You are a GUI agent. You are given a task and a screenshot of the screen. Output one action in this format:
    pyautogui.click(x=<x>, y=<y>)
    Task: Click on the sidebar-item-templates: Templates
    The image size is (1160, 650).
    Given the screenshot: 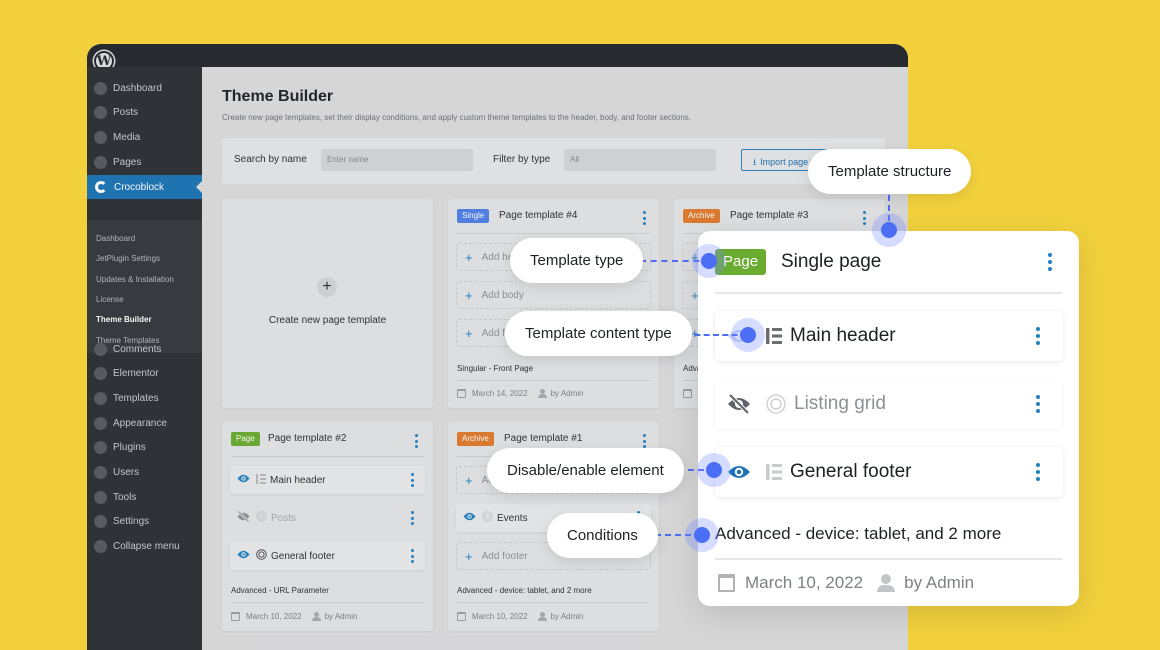 What is the action you would take?
    pyautogui.click(x=144, y=398)
    